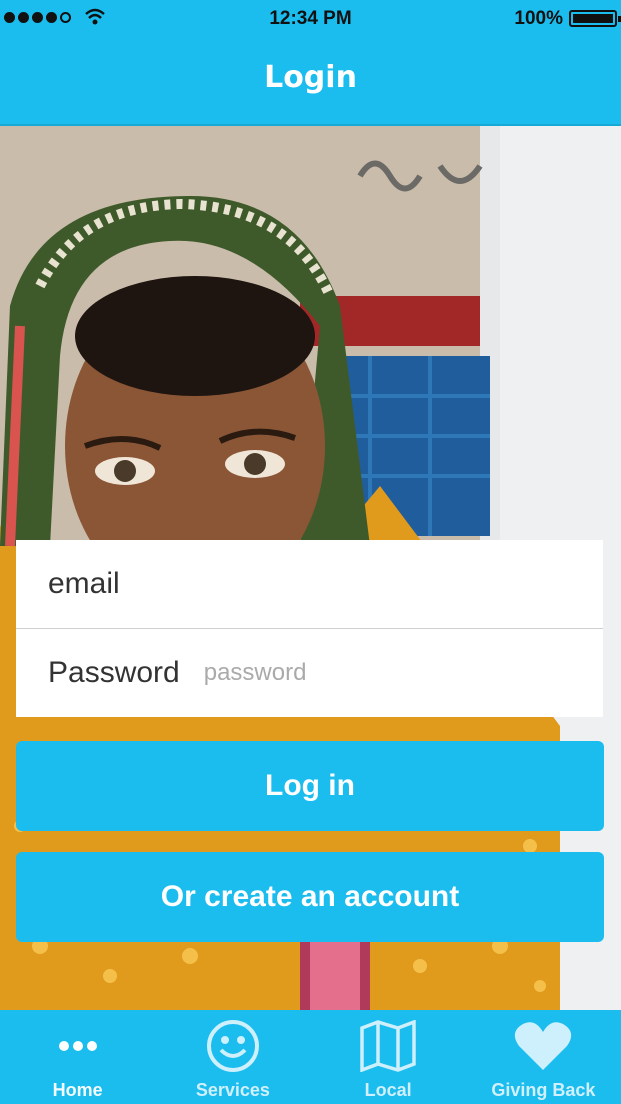  Describe the element at coordinates (77, 1090) in the screenshot. I see `tab-label: Home` at that location.